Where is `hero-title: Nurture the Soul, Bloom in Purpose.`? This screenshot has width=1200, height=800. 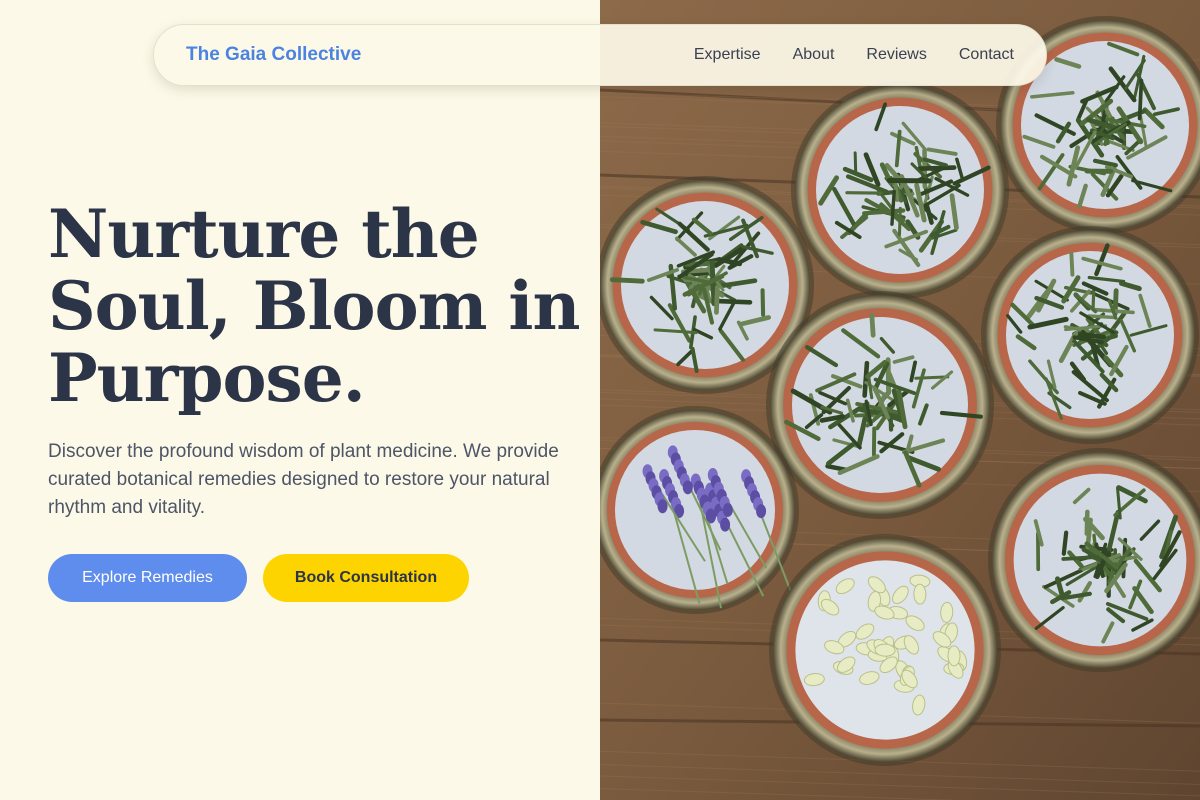 hero-title: Nurture the Soul, Bloom in Purpose. is located at coordinates (318, 306).